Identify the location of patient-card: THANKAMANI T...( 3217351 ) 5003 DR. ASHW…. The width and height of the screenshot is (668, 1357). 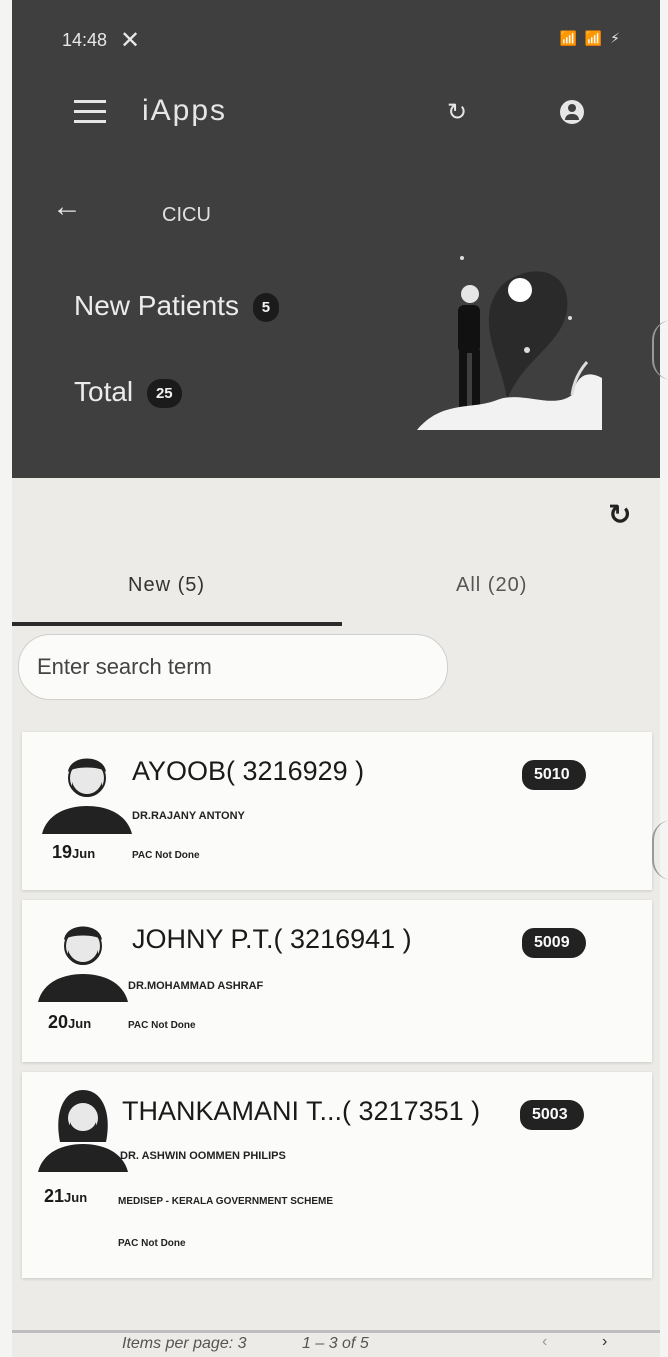
(337, 1175).